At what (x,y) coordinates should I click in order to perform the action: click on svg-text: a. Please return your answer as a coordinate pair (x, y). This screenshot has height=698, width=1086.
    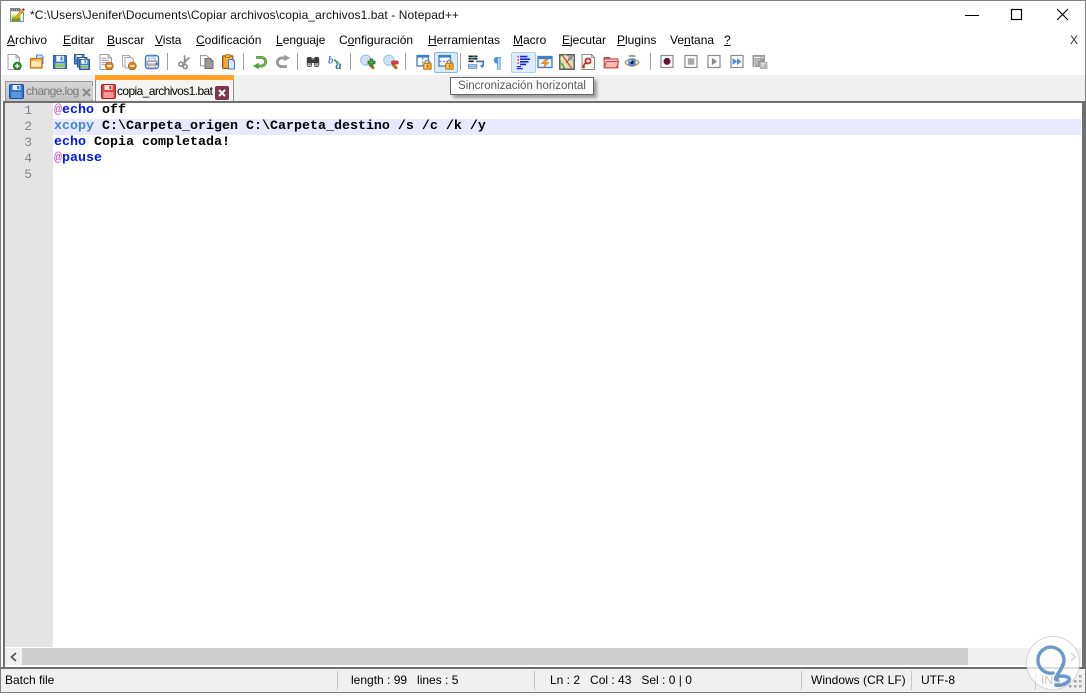
    Looking at the image, I should click on (339, 64).